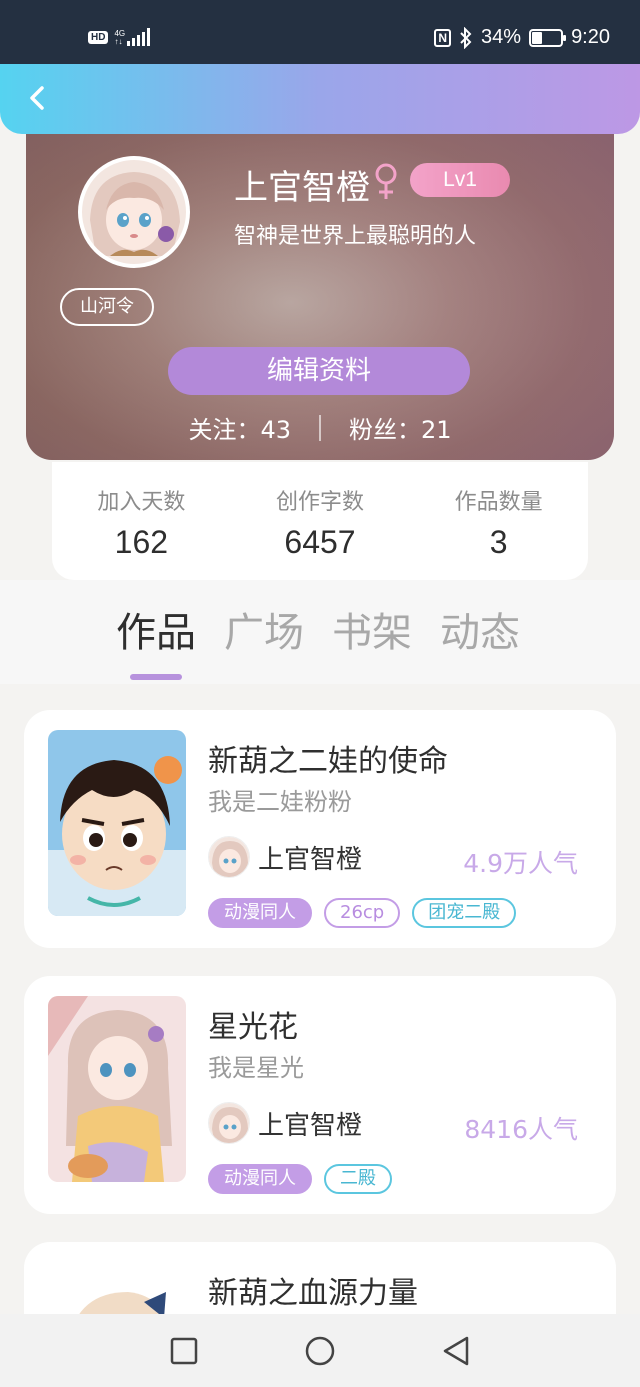 The height and width of the screenshot is (1387, 640). I want to click on circle-icon, so click(320, 1351).